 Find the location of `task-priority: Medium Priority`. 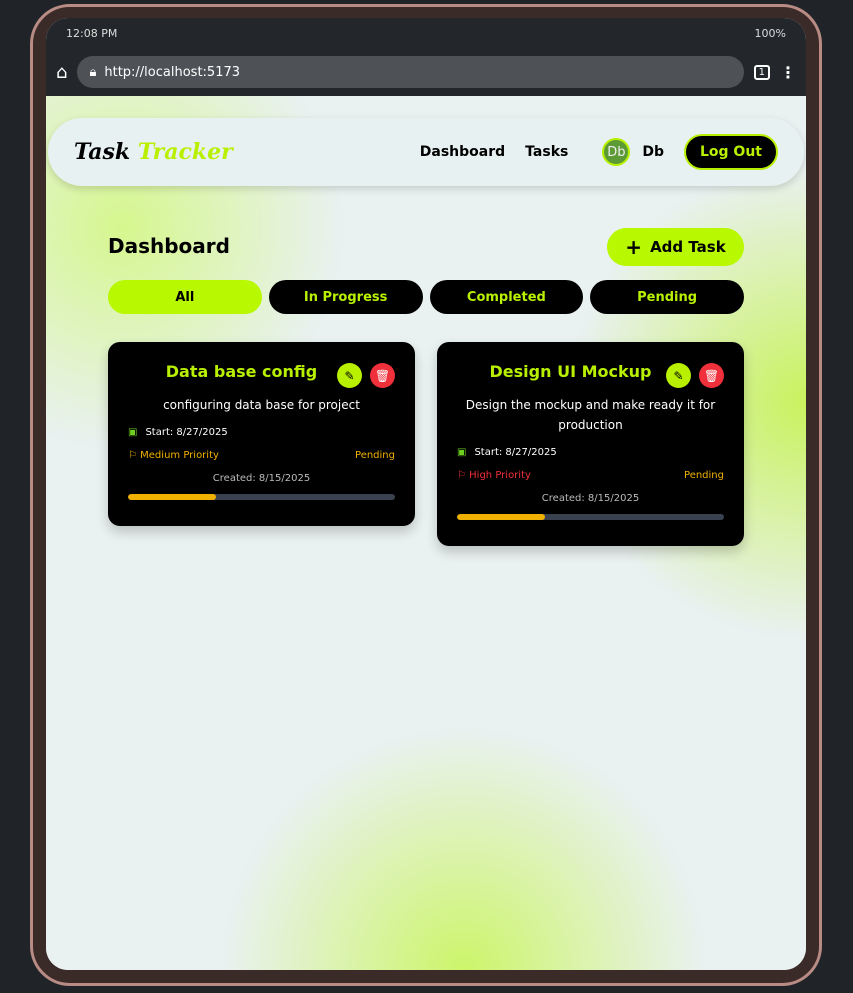

task-priority: Medium Priority is located at coordinates (179, 455).